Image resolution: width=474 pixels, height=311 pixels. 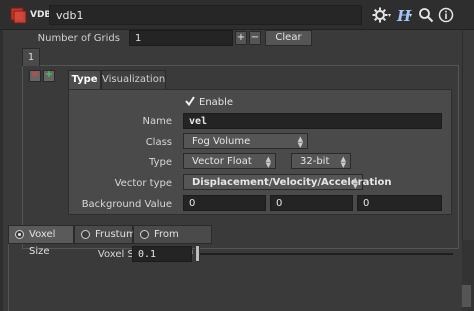 I want to click on tab-visualization: Visualization, so click(x=133, y=79).